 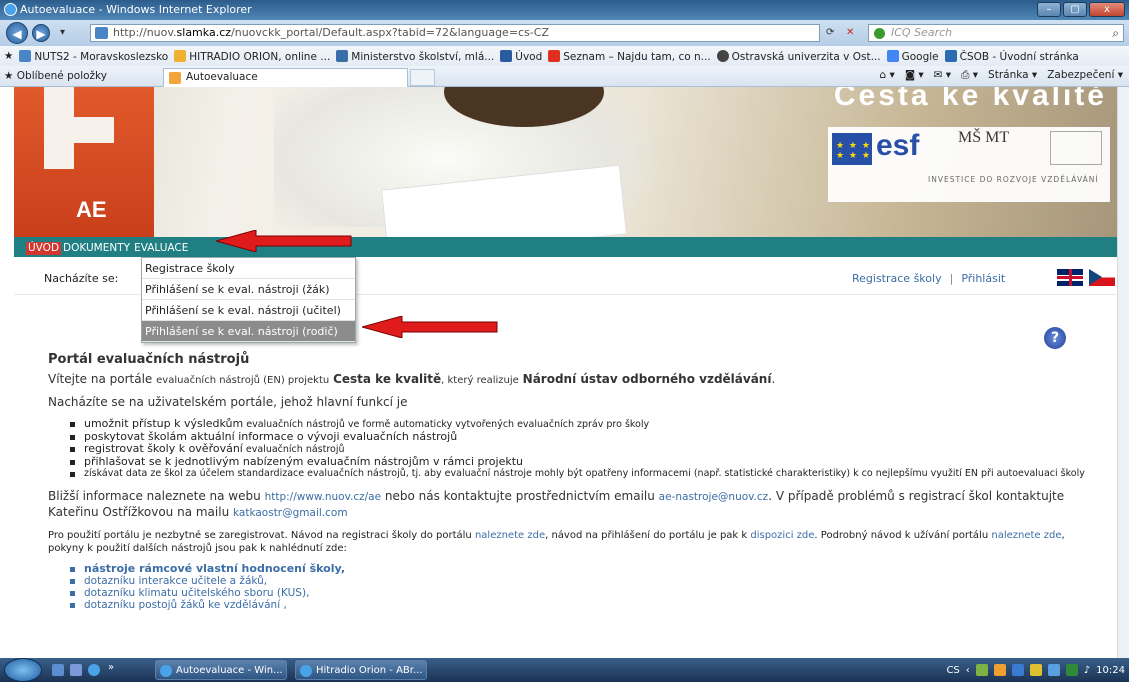 What do you see at coordinates (62, 33) in the screenshot?
I see `history-dropdown-icon: ▾` at bounding box center [62, 33].